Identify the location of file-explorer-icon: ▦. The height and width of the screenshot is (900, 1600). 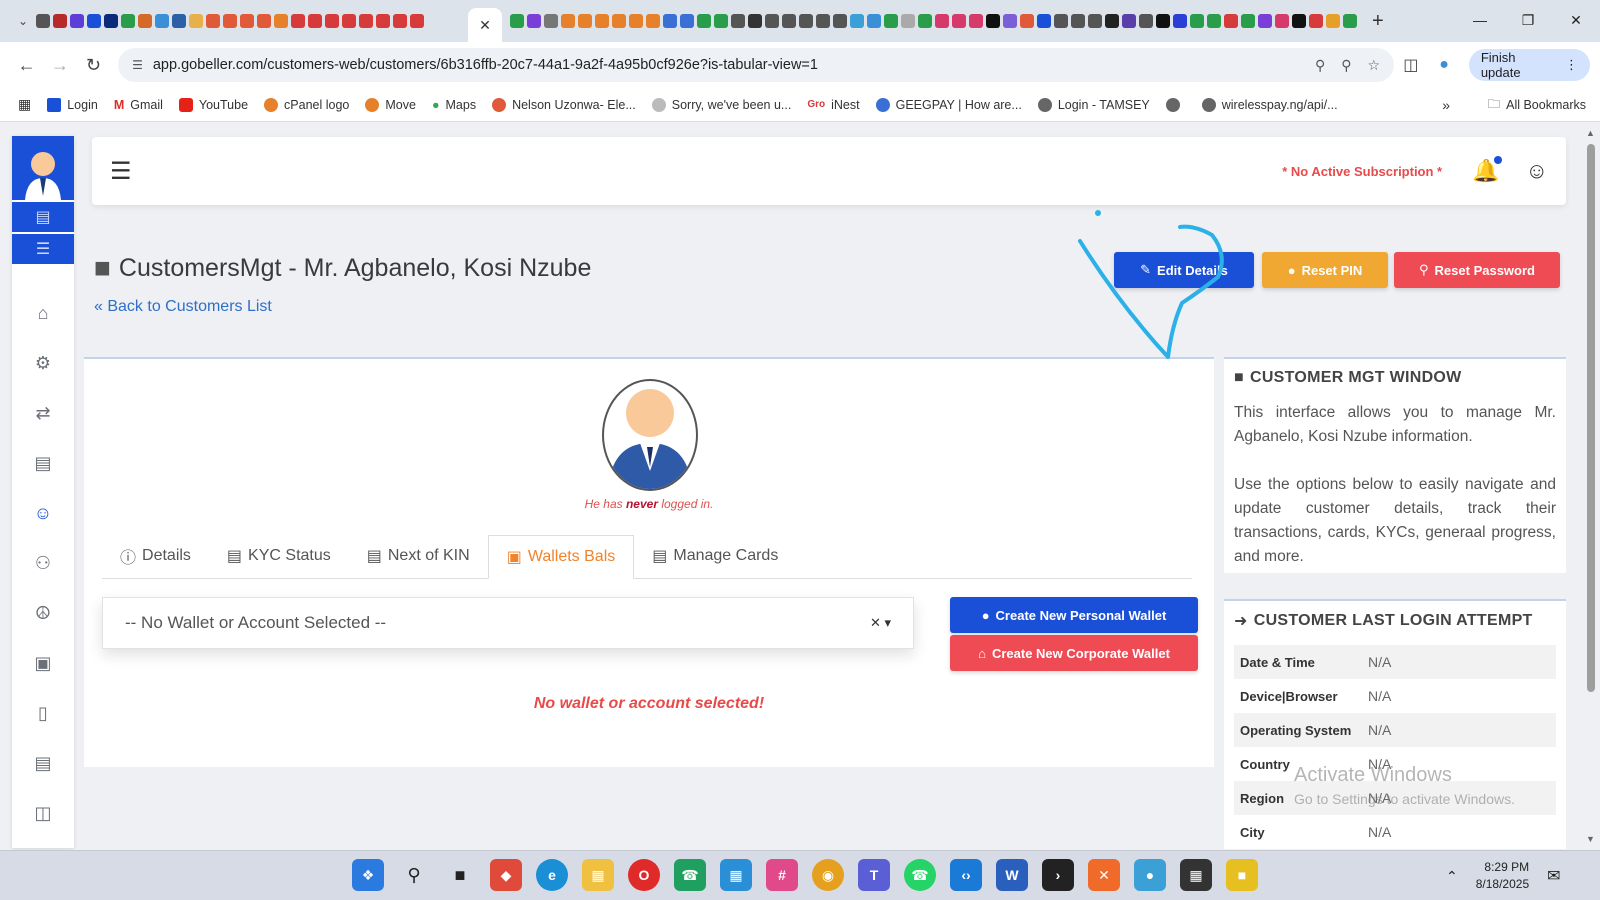
(598, 875).